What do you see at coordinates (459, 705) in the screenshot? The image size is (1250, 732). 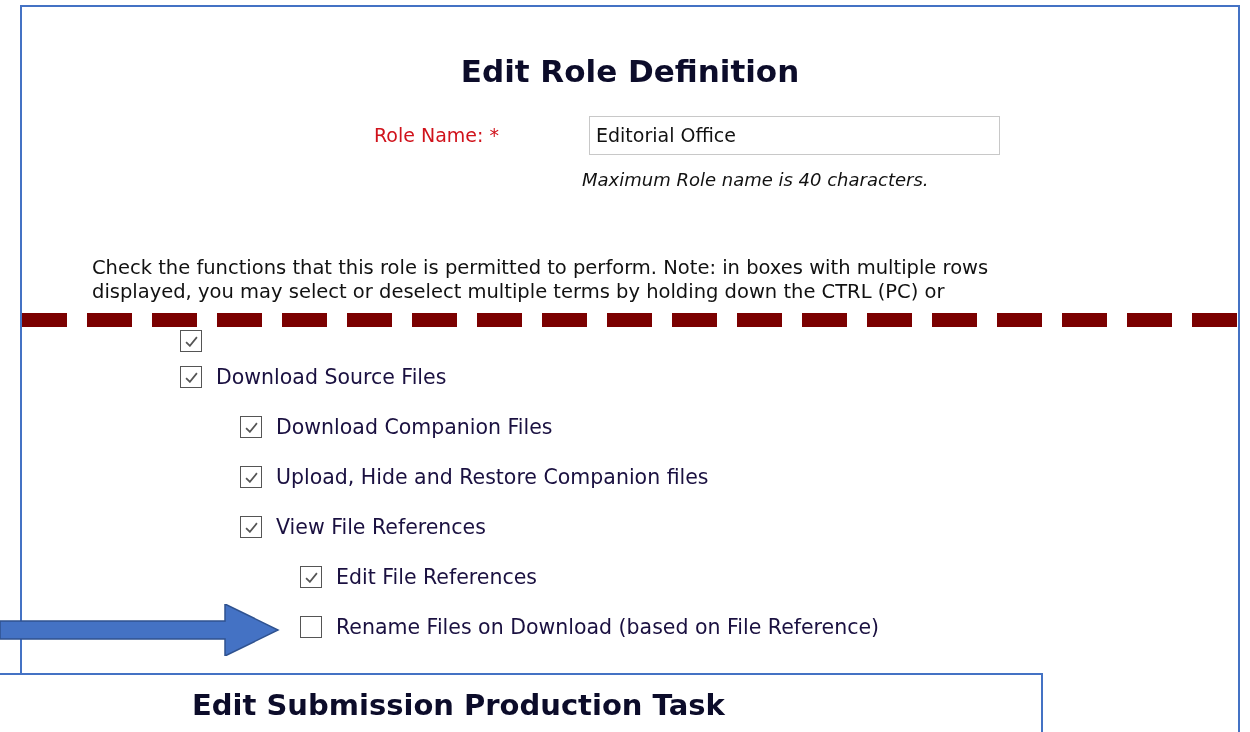 I see `panel-title: Edit Submission Production Task` at bounding box center [459, 705].